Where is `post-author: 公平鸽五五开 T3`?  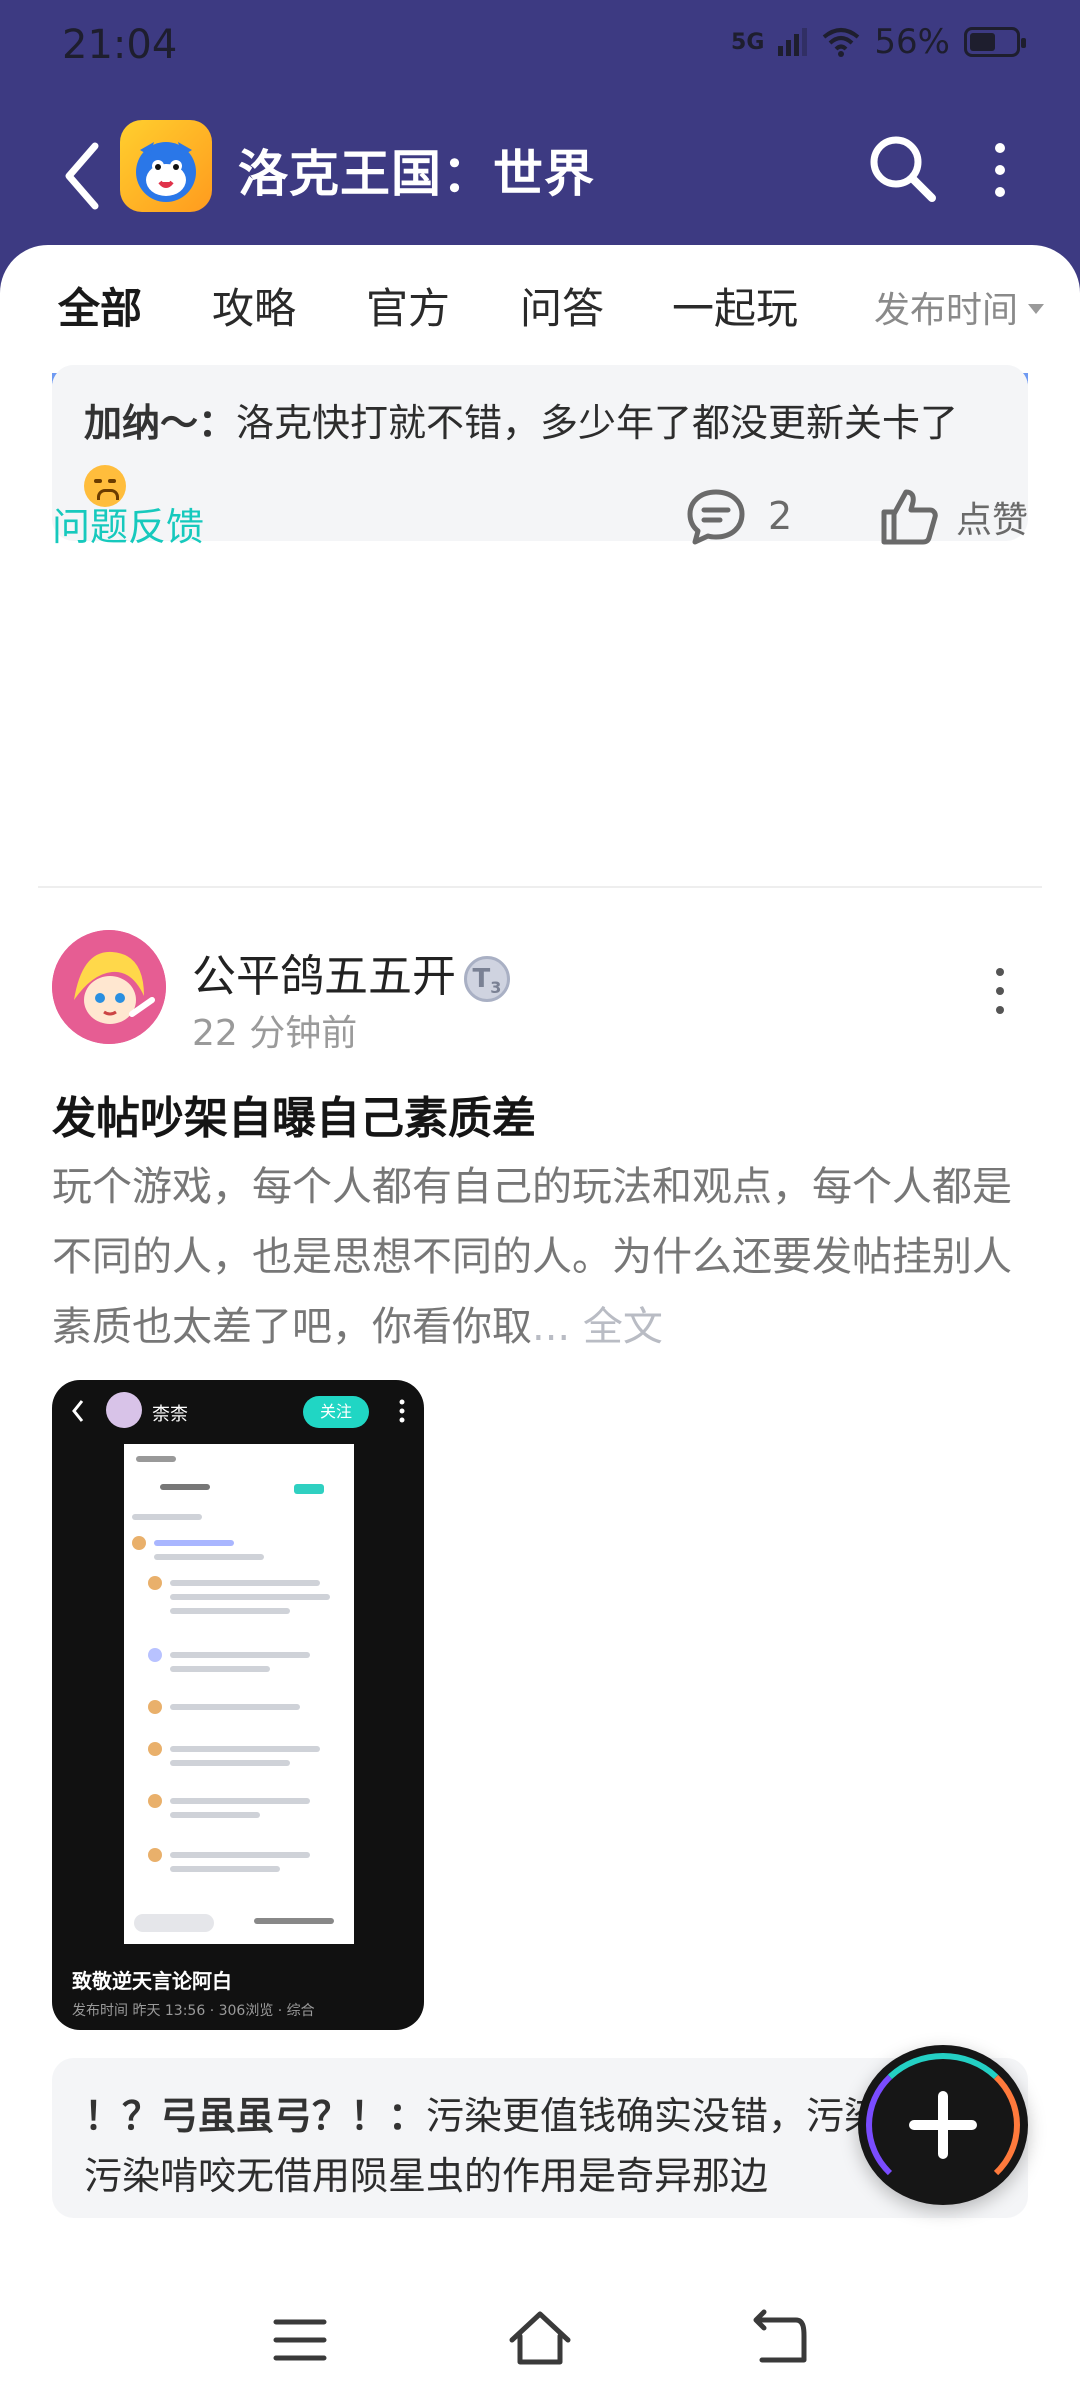 post-author: 公平鸽五五开 T3 is located at coordinates (351, 972).